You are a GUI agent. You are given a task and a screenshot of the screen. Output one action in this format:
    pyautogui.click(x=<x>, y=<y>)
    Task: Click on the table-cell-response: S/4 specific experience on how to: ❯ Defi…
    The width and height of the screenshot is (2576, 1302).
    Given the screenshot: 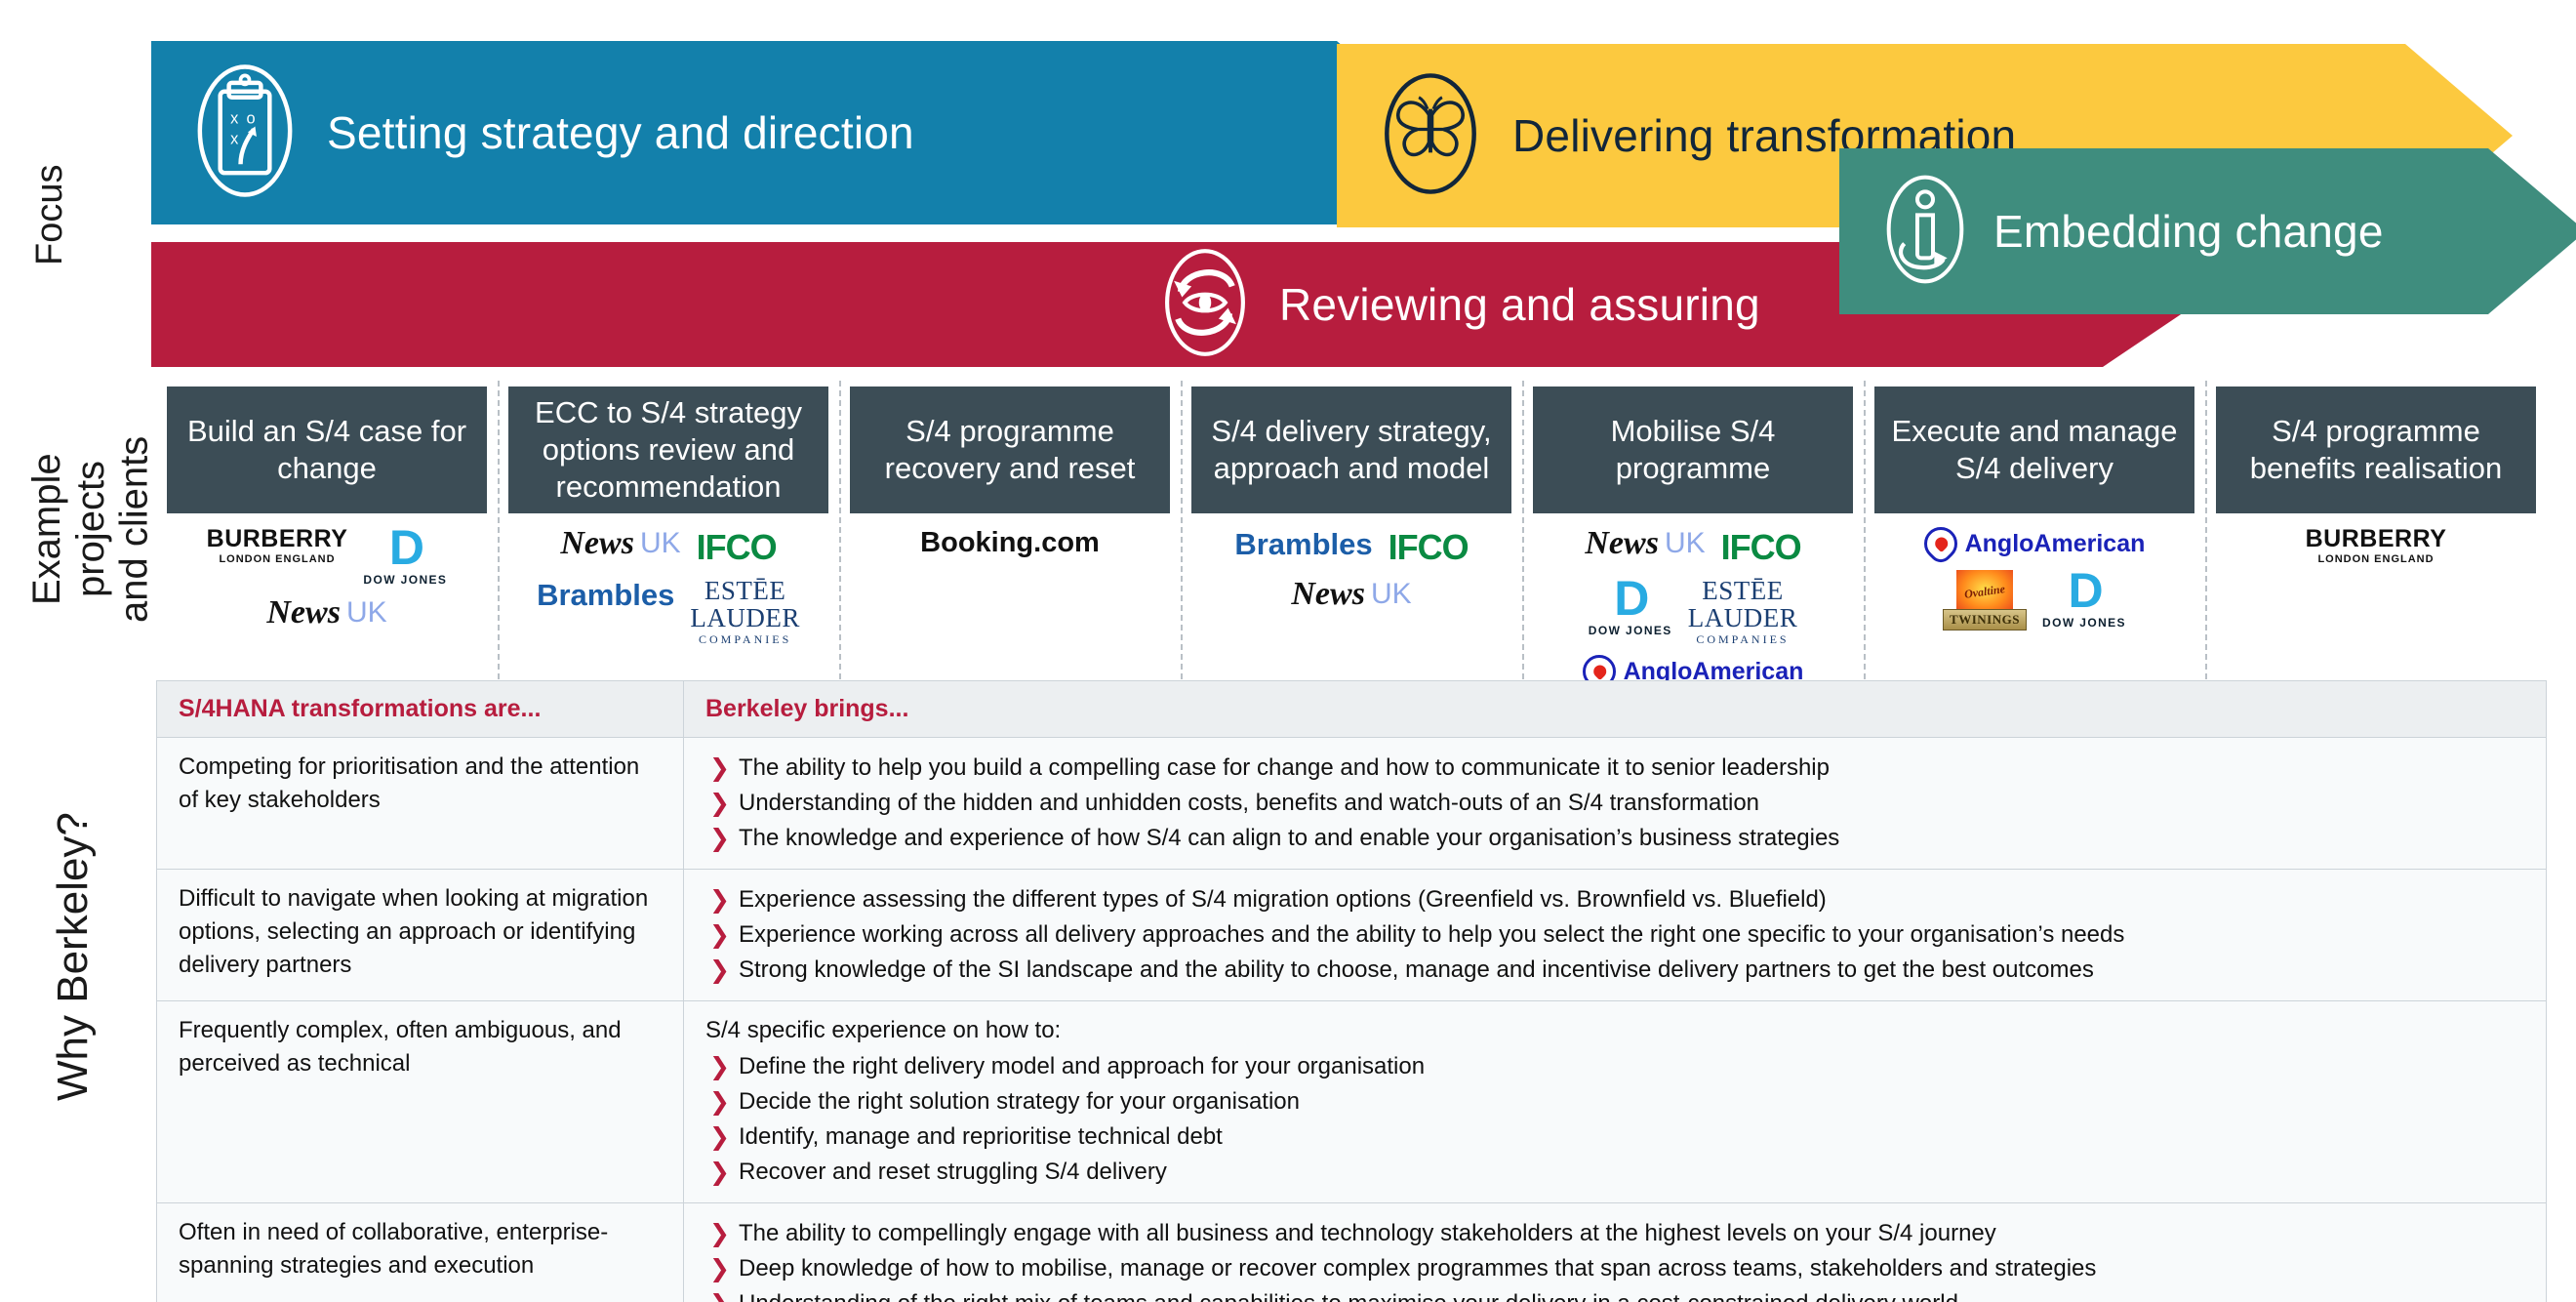 What is the action you would take?
    pyautogui.click(x=1615, y=1101)
    